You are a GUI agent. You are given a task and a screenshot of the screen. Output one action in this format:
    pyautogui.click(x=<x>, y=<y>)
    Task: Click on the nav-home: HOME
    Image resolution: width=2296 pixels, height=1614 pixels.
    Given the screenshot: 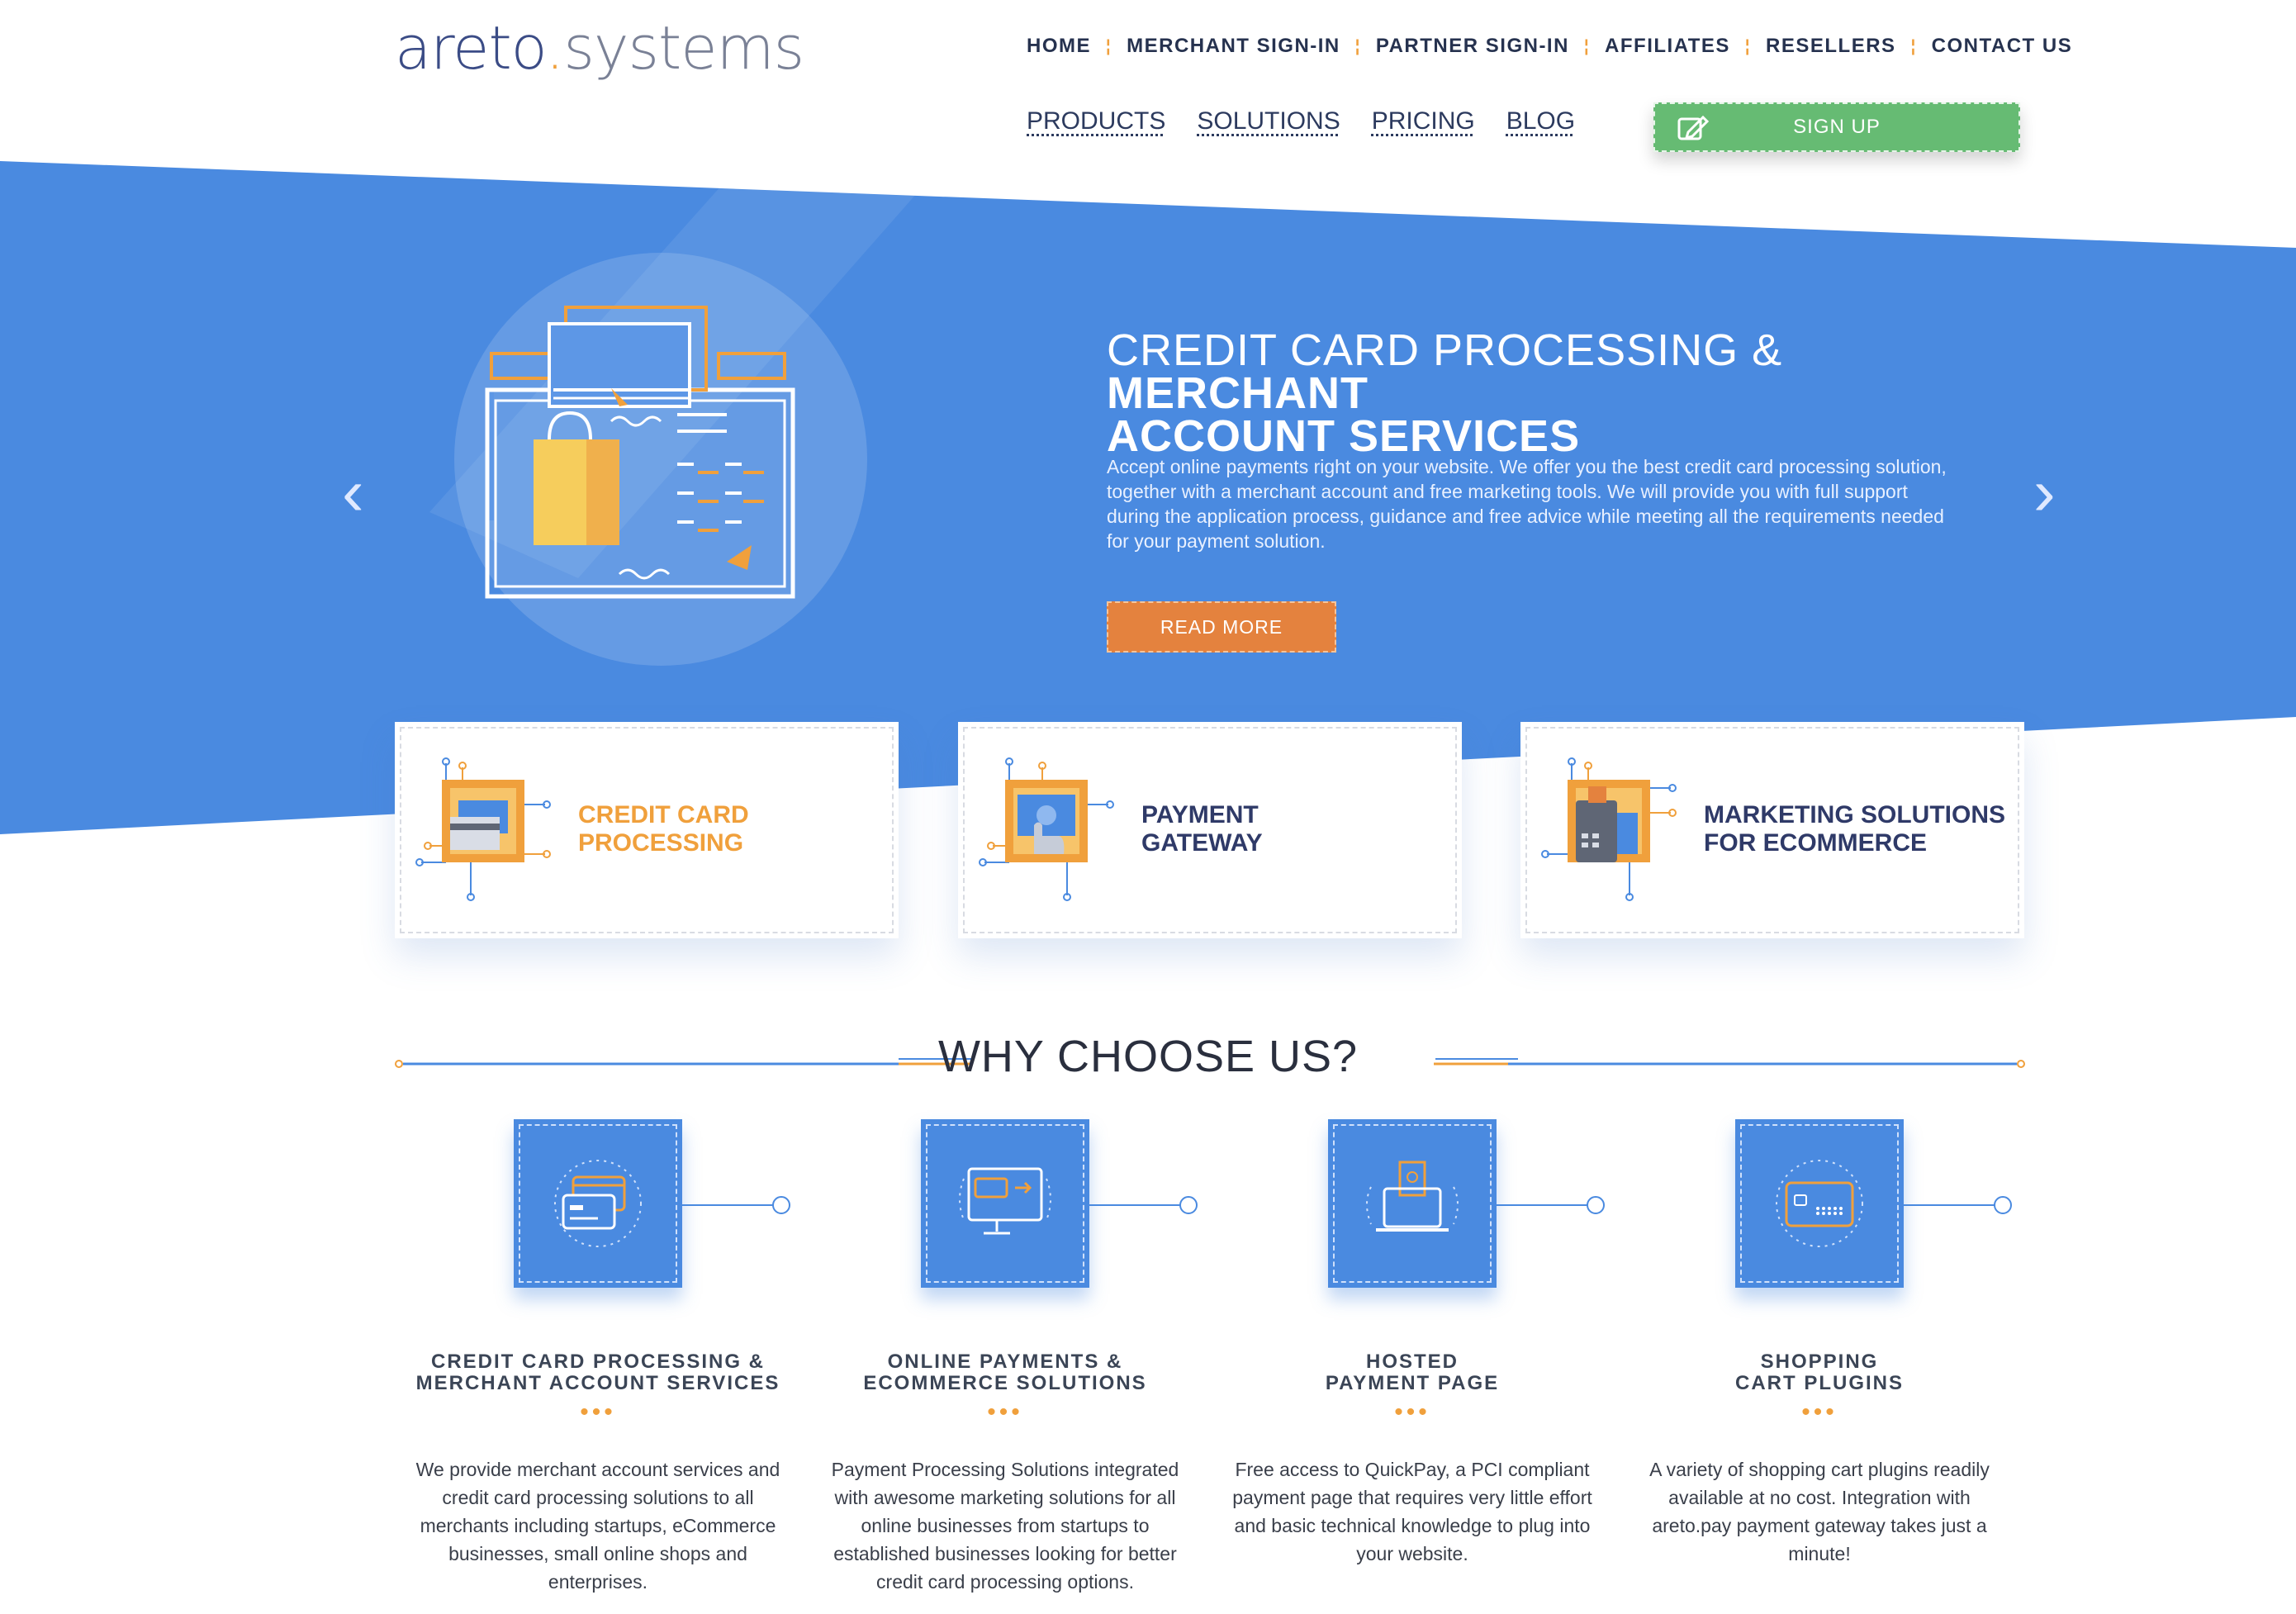 What is the action you would take?
    pyautogui.click(x=1059, y=46)
    